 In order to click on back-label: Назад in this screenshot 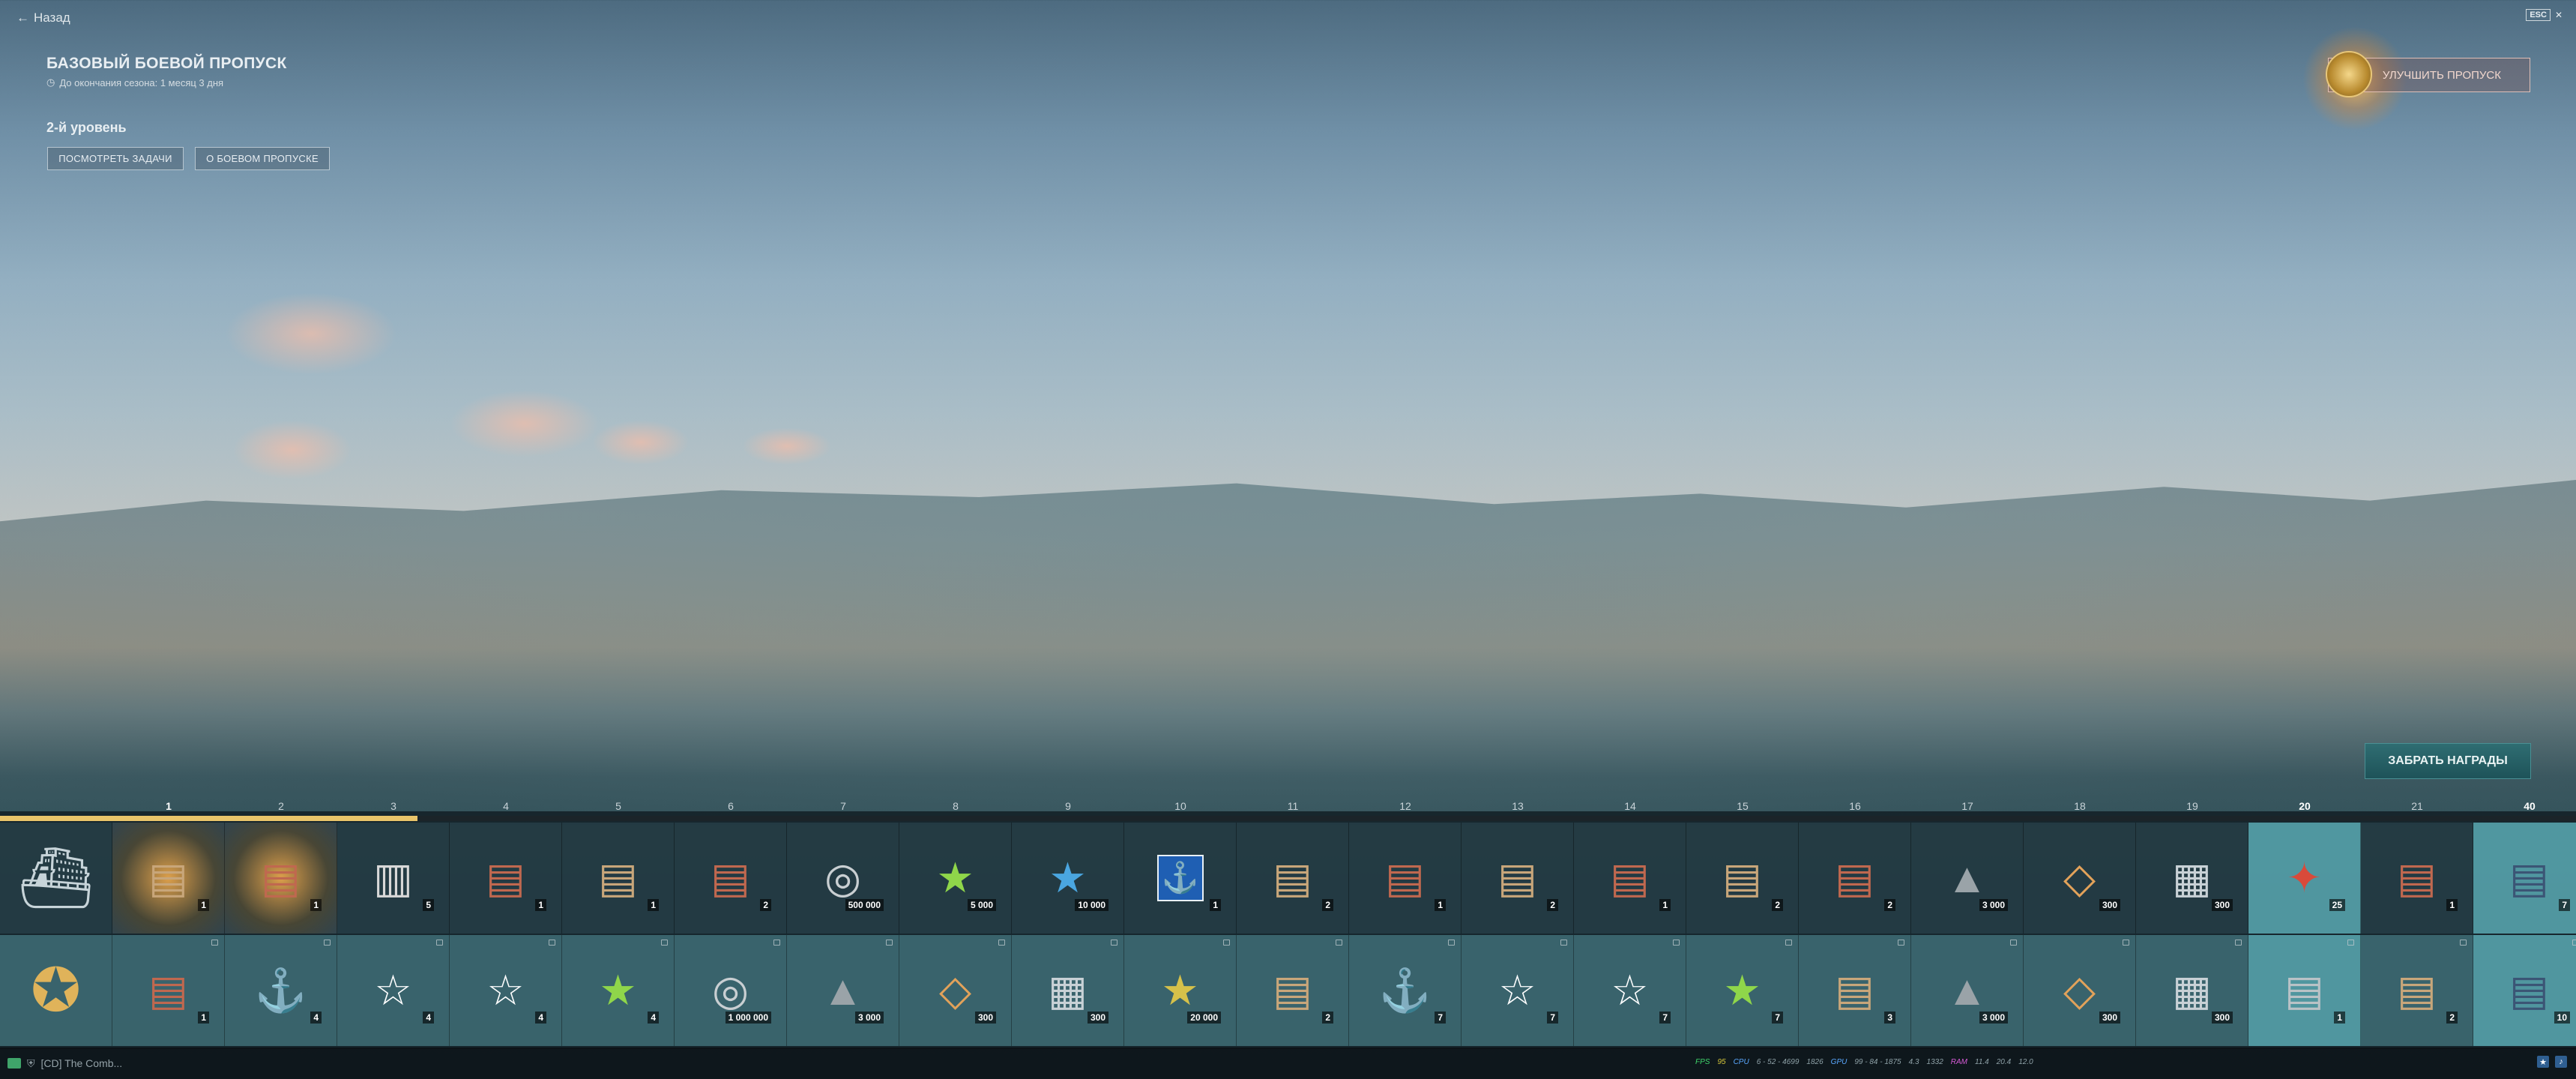, I will do `click(52, 17)`.